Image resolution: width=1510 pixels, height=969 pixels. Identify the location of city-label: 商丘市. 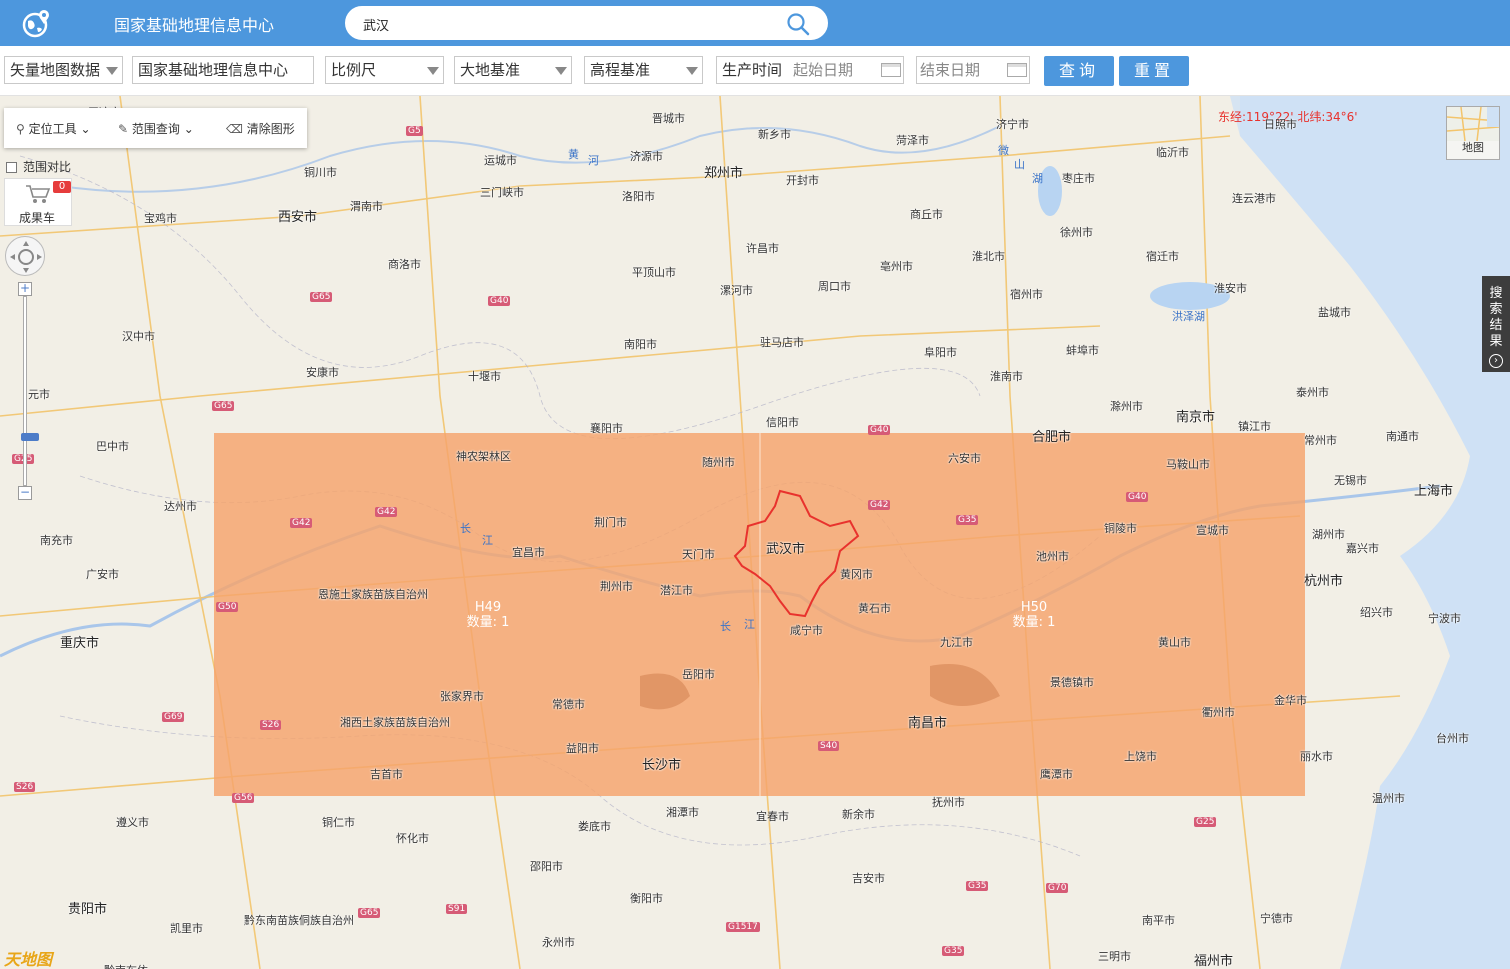
(926, 214).